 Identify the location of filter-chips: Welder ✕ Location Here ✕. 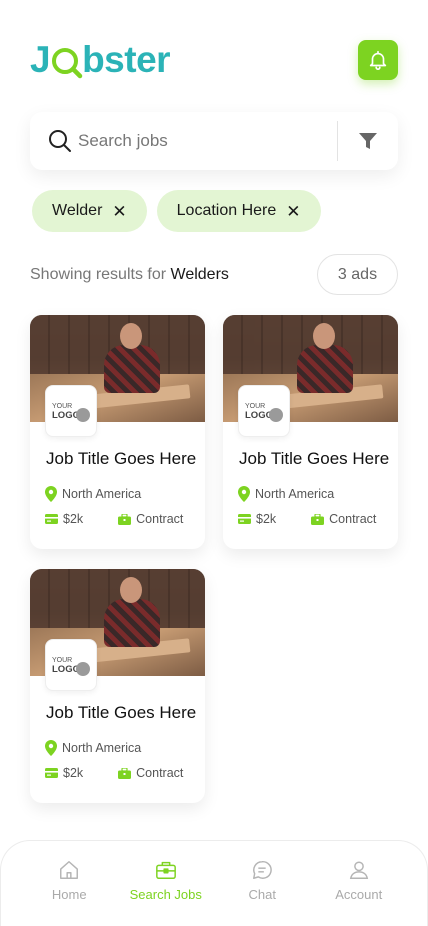
(176, 211).